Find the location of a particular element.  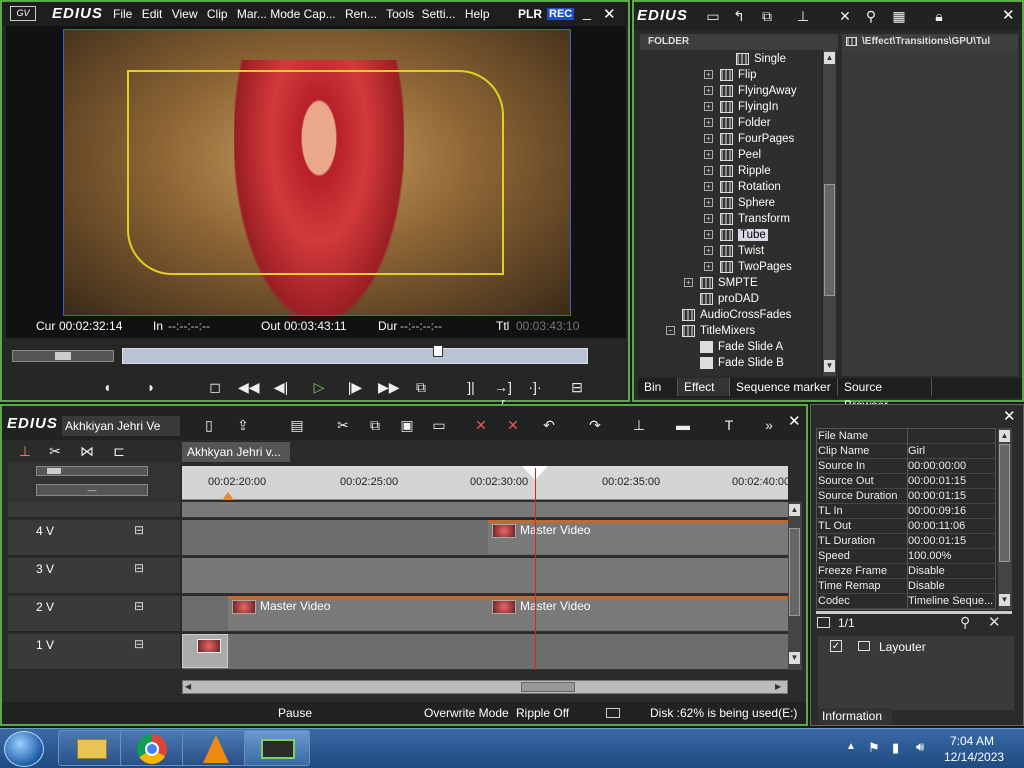

tree-flyingaway: + FlyingAway is located at coordinates (750, 91).